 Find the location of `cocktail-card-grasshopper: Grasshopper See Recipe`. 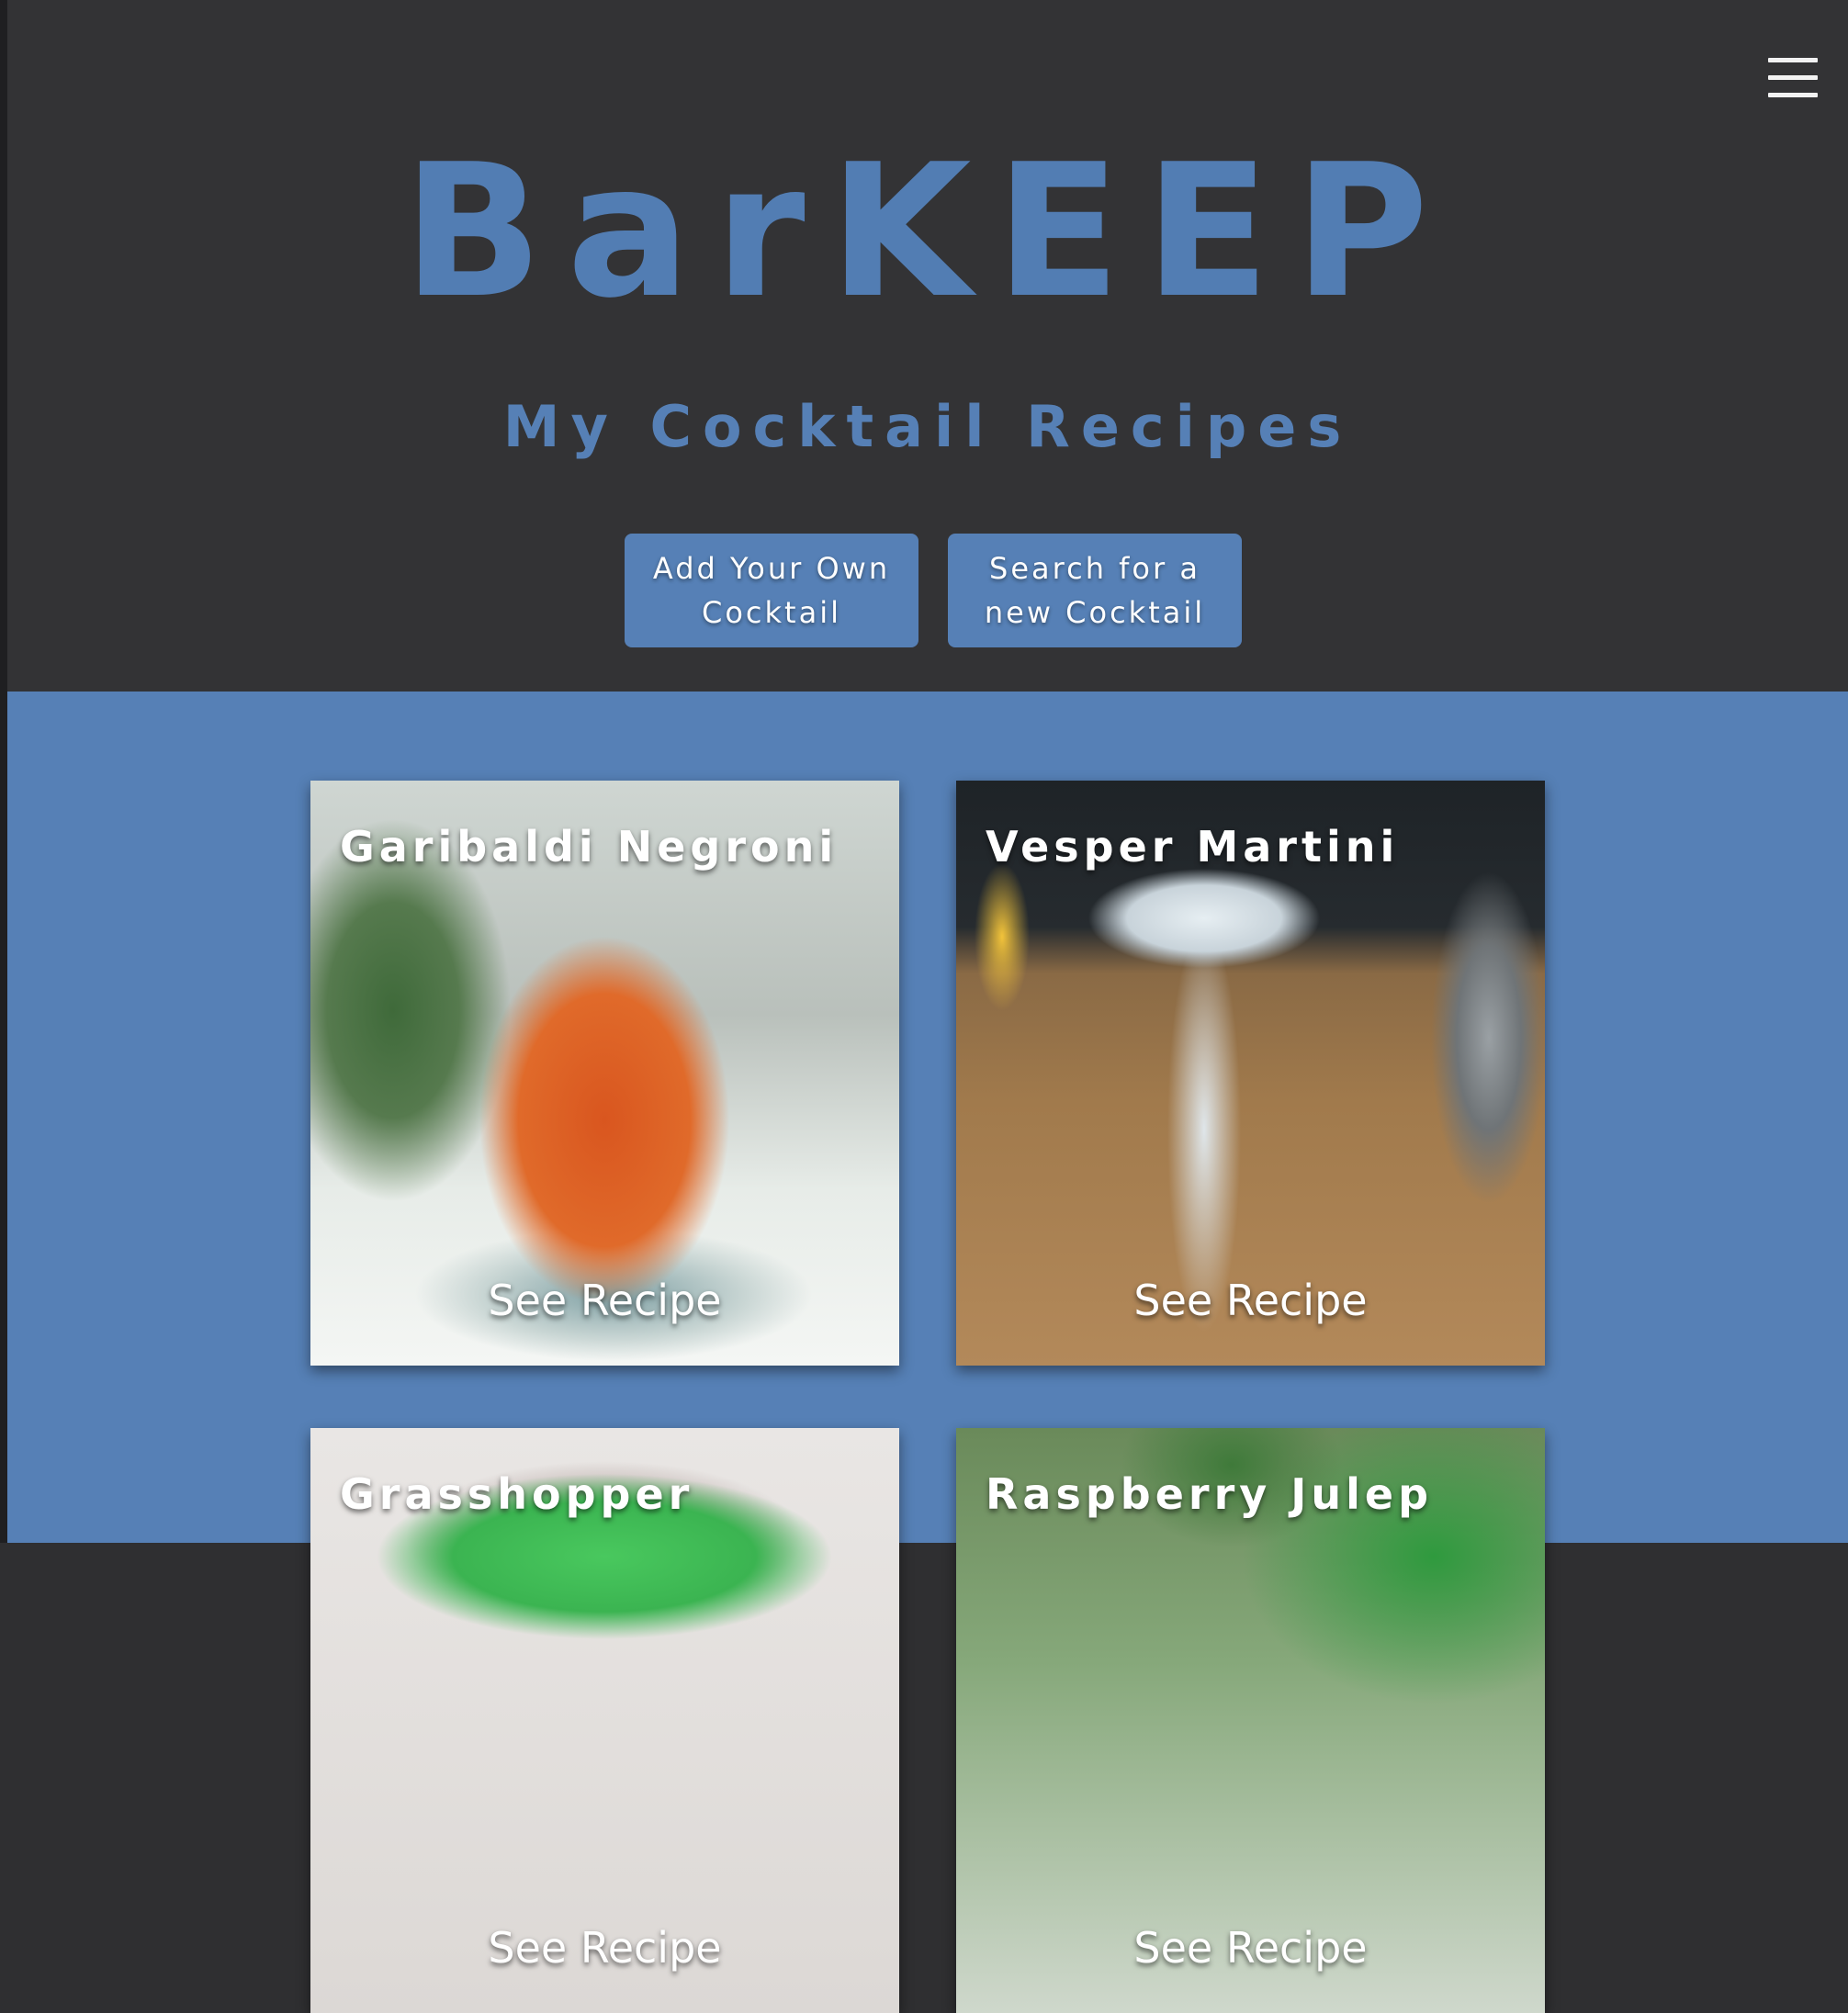

cocktail-card-grasshopper: Grasshopper See Recipe is located at coordinates (604, 1720).